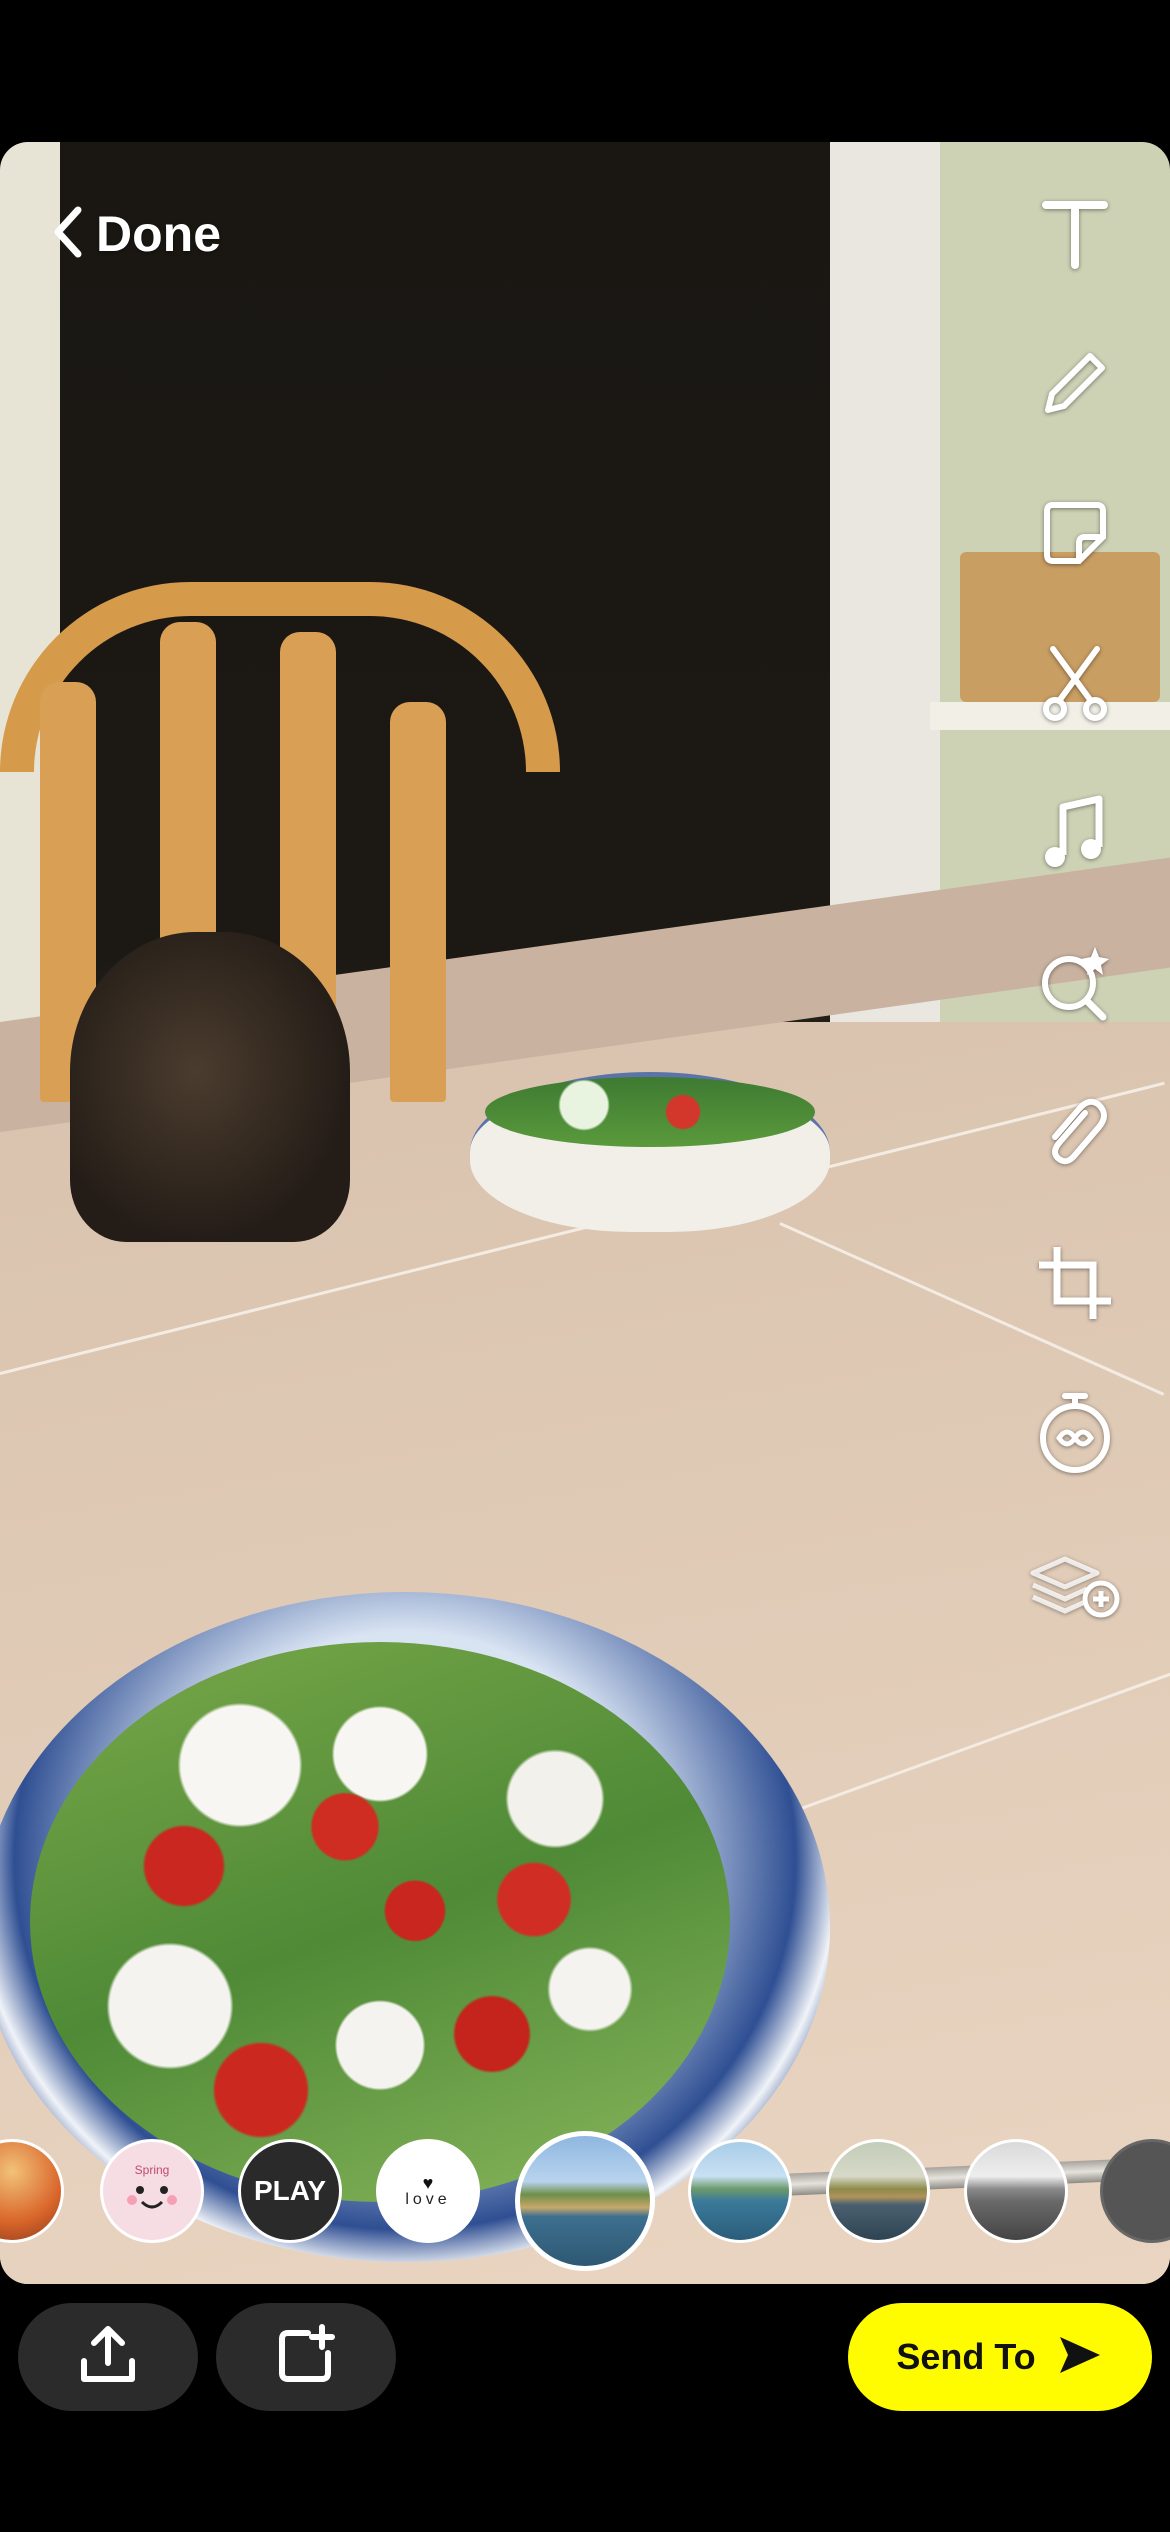 The height and width of the screenshot is (2532, 1170). I want to click on lens-spring-label: Spring, so click(152, 2170).